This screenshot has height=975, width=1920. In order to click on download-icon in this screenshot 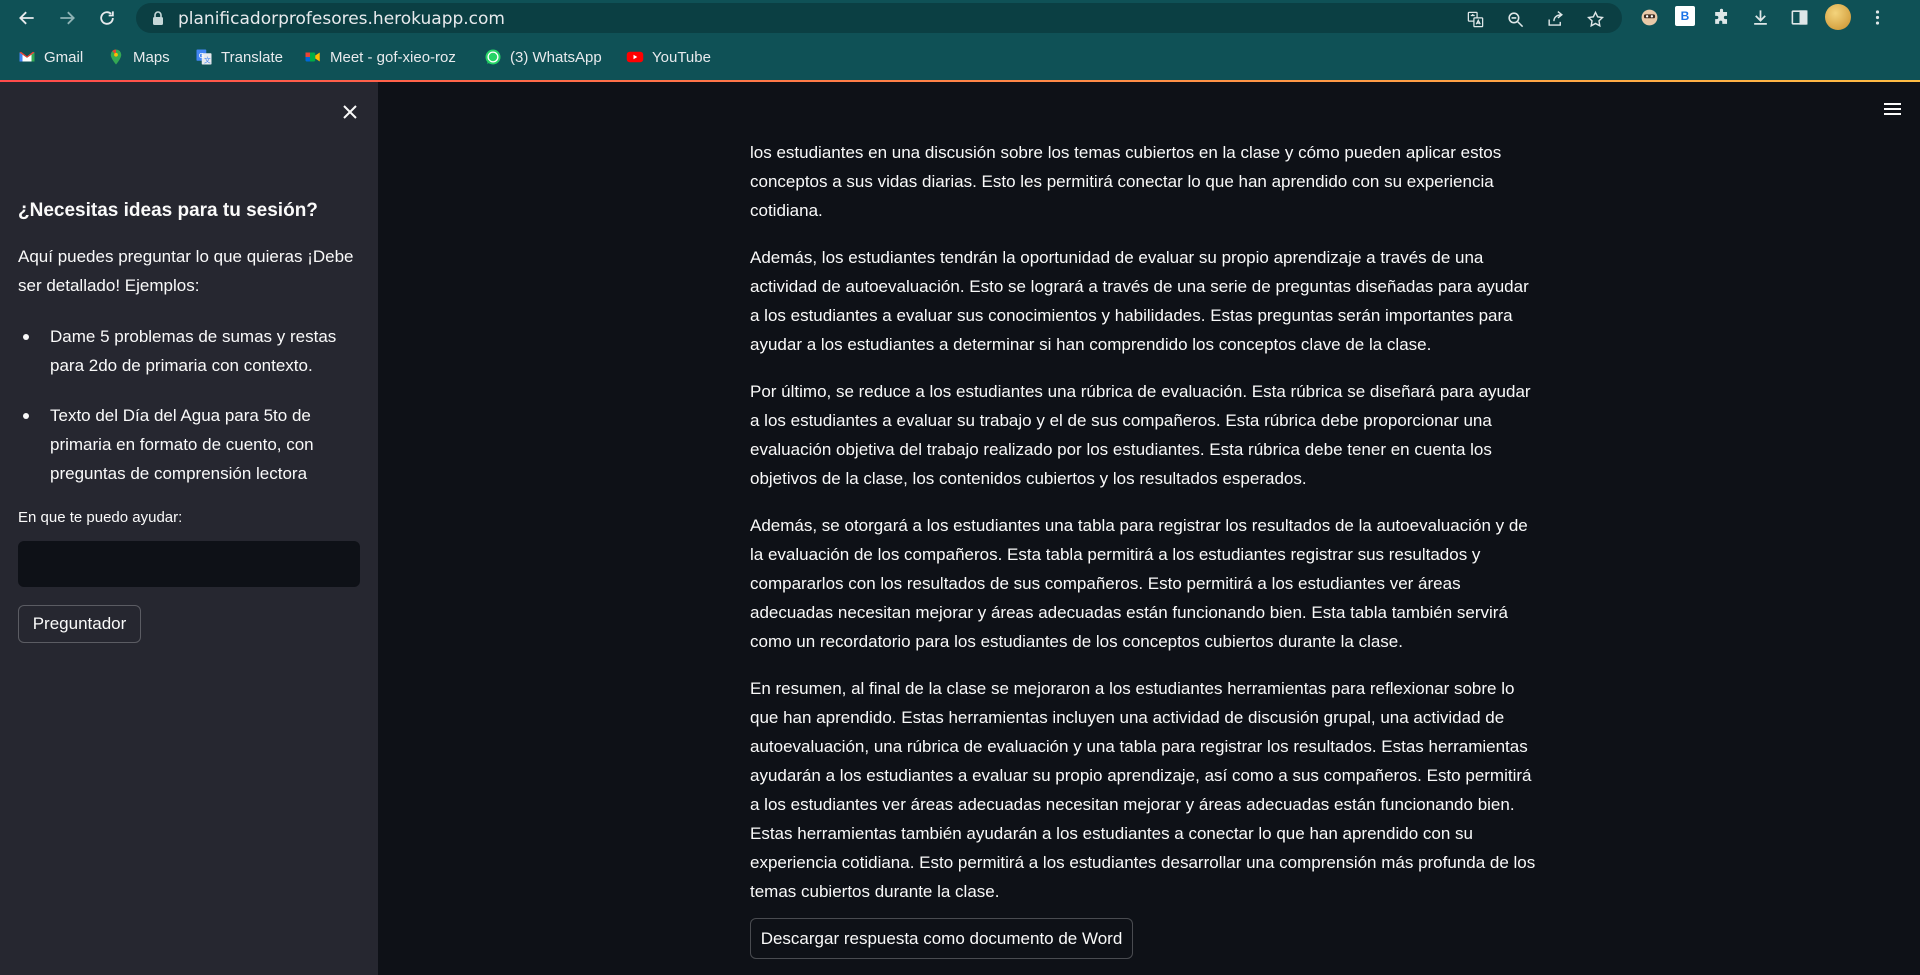, I will do `click(1760, 17)`.